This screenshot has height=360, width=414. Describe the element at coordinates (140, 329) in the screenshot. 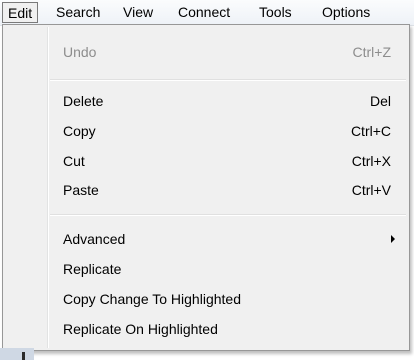

I see `menu-item-label: Replicate On Highlighted` at that location.